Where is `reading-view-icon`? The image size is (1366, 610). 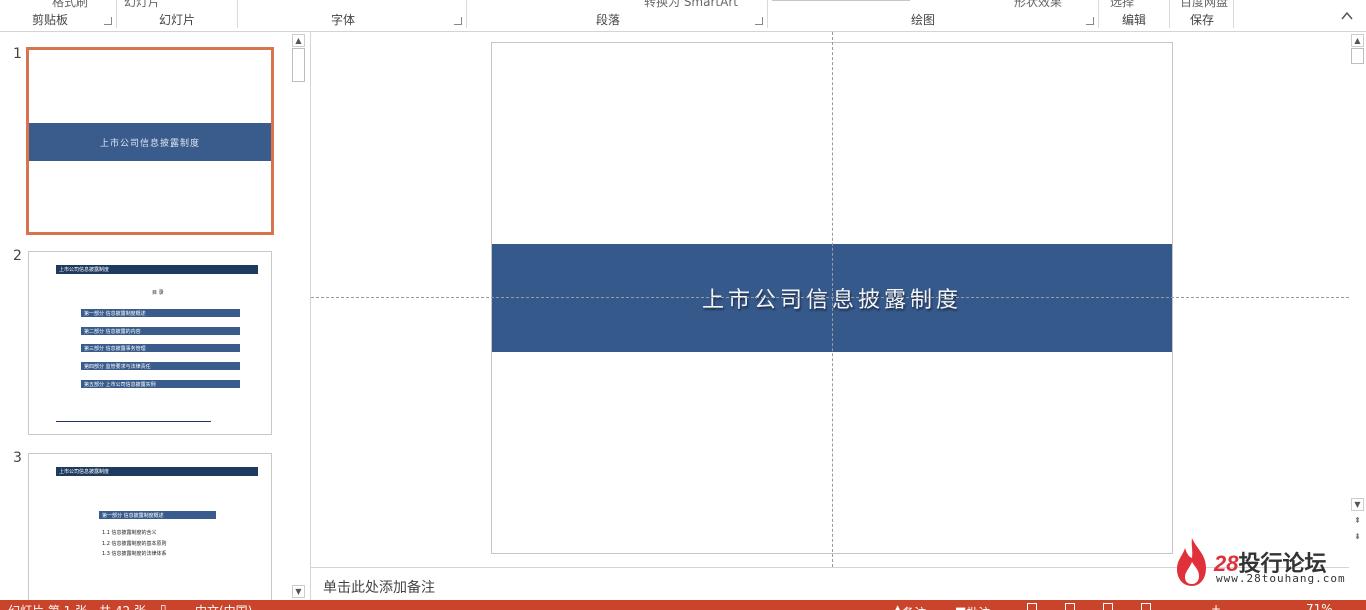 reading-view-icon is located at coordinates (1108, 606).